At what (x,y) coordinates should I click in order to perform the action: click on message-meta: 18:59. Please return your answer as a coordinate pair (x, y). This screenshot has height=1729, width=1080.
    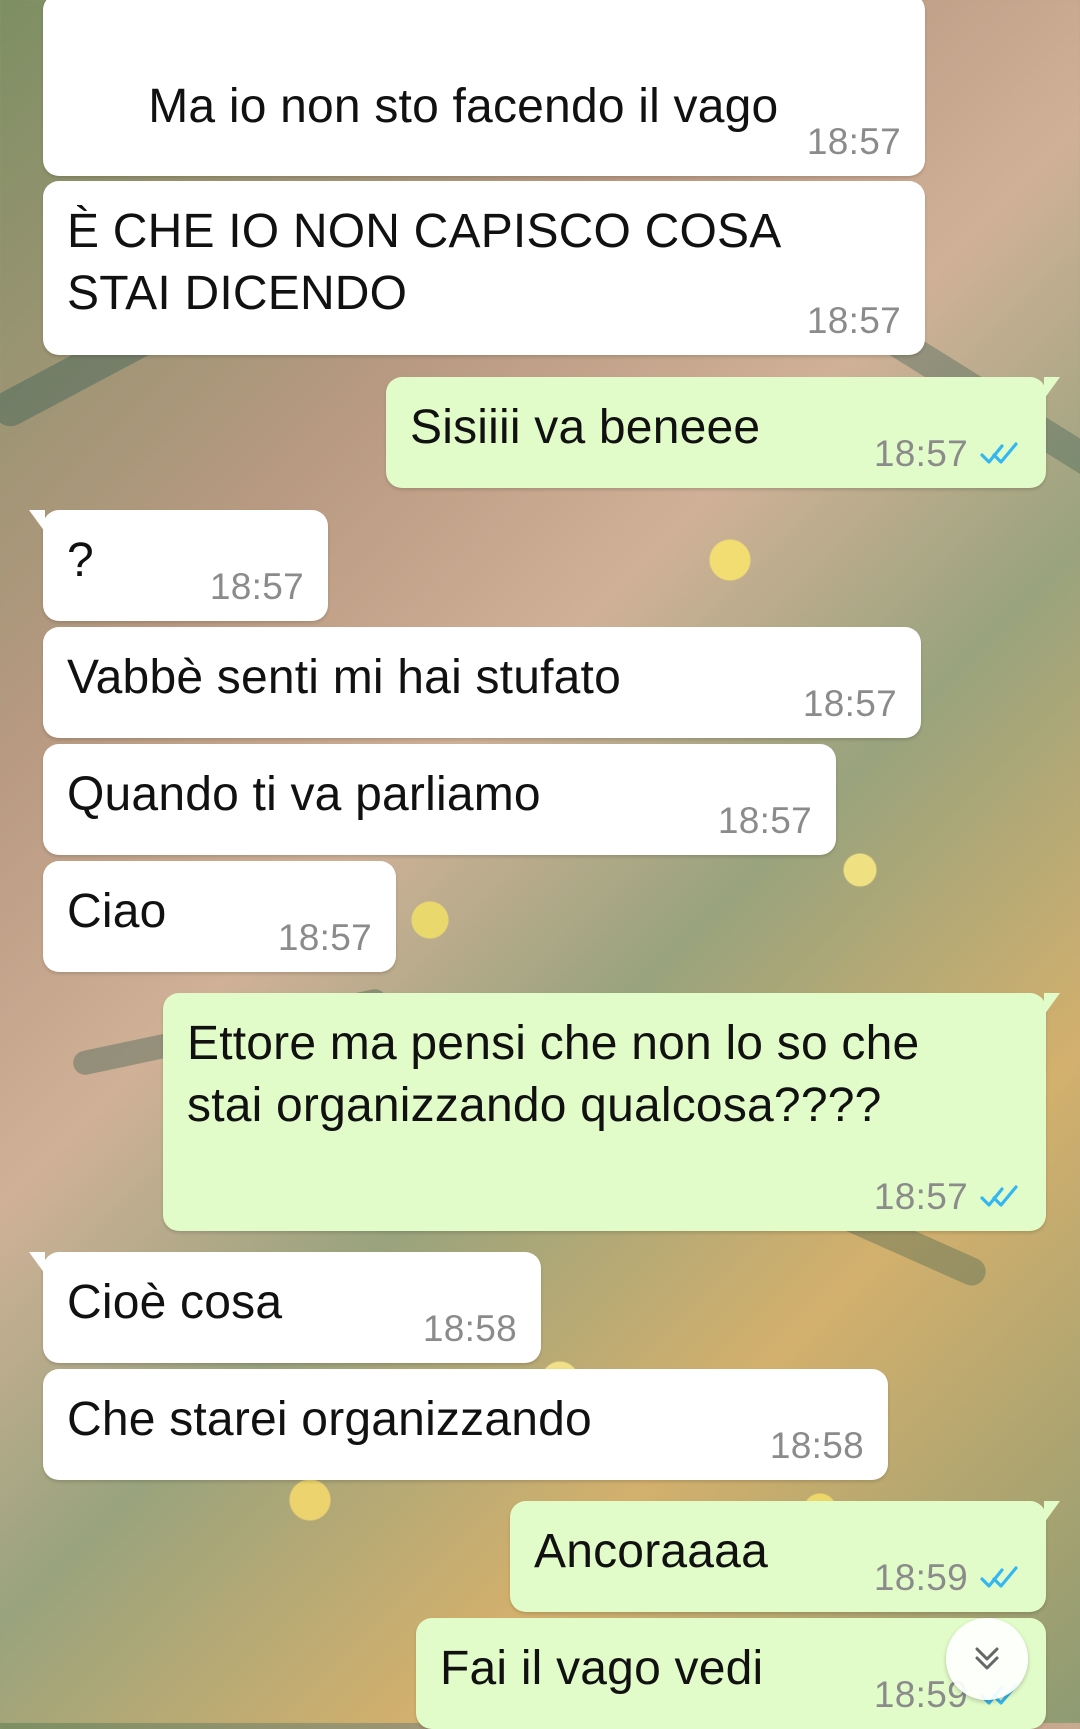
    Looking at the image, I should click on (948, 1578).